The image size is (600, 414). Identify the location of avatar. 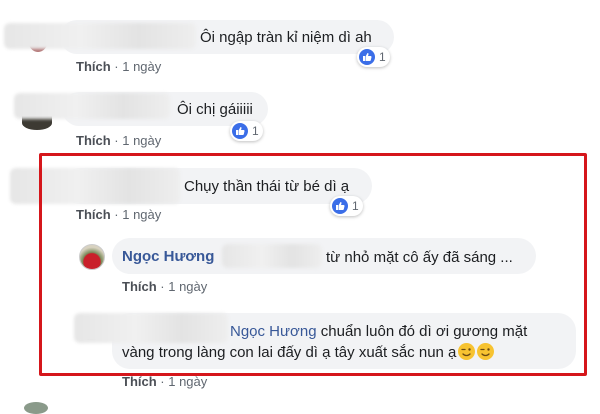
(36, 408).